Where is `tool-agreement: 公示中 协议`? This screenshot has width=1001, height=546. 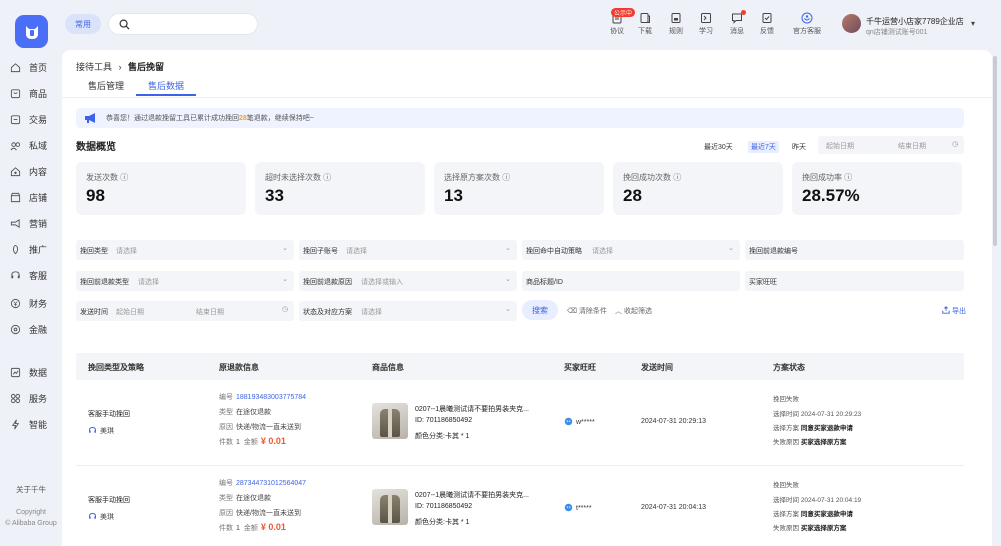
tool-agreement: 公示中 协议 is located at coordinates (620, 22).